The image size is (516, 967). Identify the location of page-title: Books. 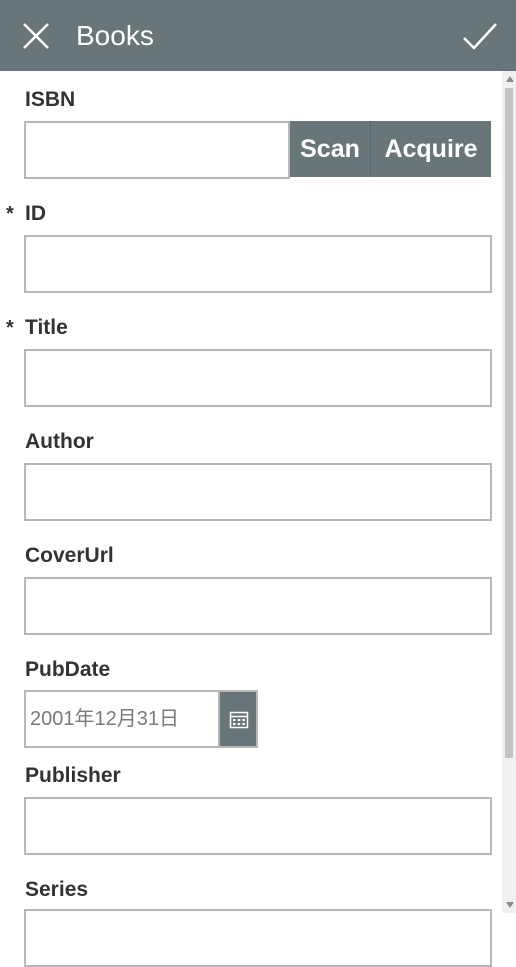
(115, 35).